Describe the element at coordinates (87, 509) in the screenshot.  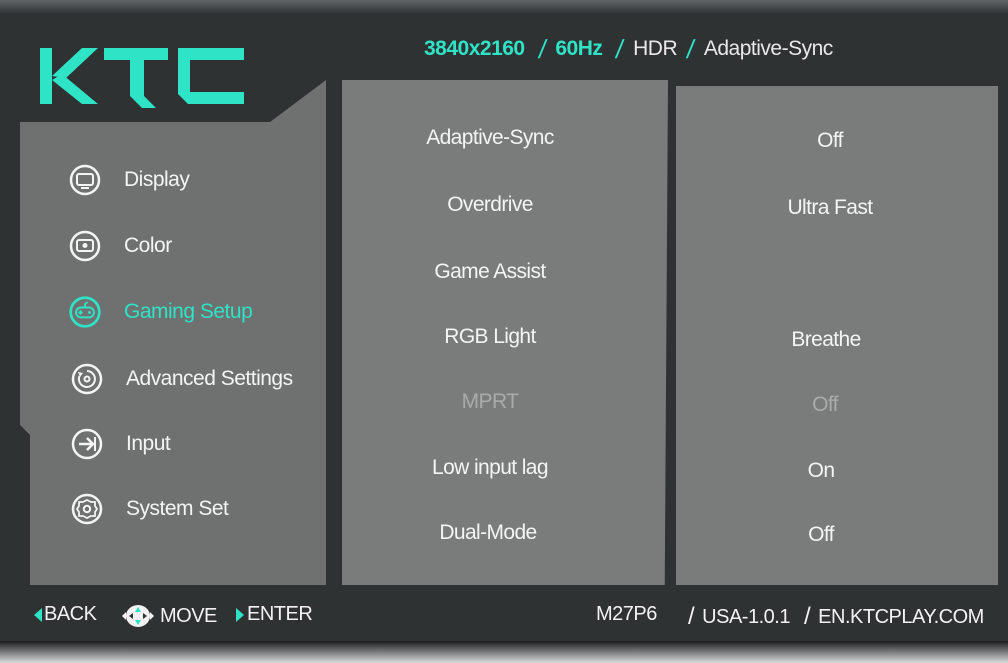
I see `gear-icon` at that location.